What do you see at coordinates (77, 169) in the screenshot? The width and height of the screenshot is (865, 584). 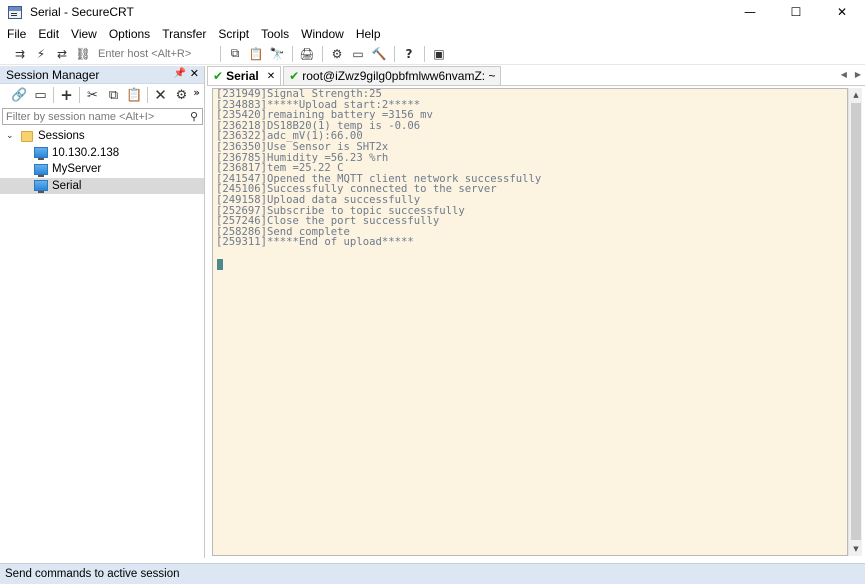 I see `tree-item-label: MyServer` at bounding box center [77, 169].